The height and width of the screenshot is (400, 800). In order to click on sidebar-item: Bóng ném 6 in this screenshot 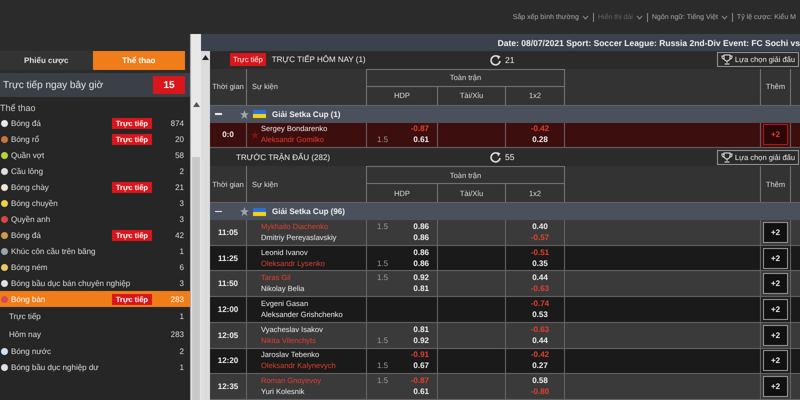, I will do `click(95, 267)`.